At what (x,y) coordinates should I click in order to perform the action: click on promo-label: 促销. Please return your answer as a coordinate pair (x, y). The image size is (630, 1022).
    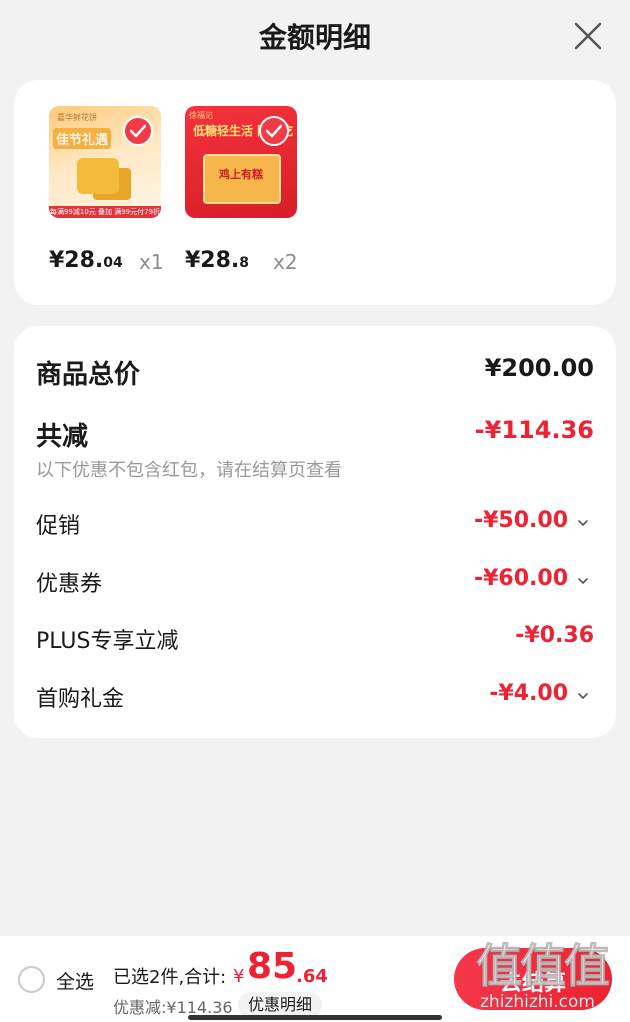
    Looking at the image, I should click on (58, 526).